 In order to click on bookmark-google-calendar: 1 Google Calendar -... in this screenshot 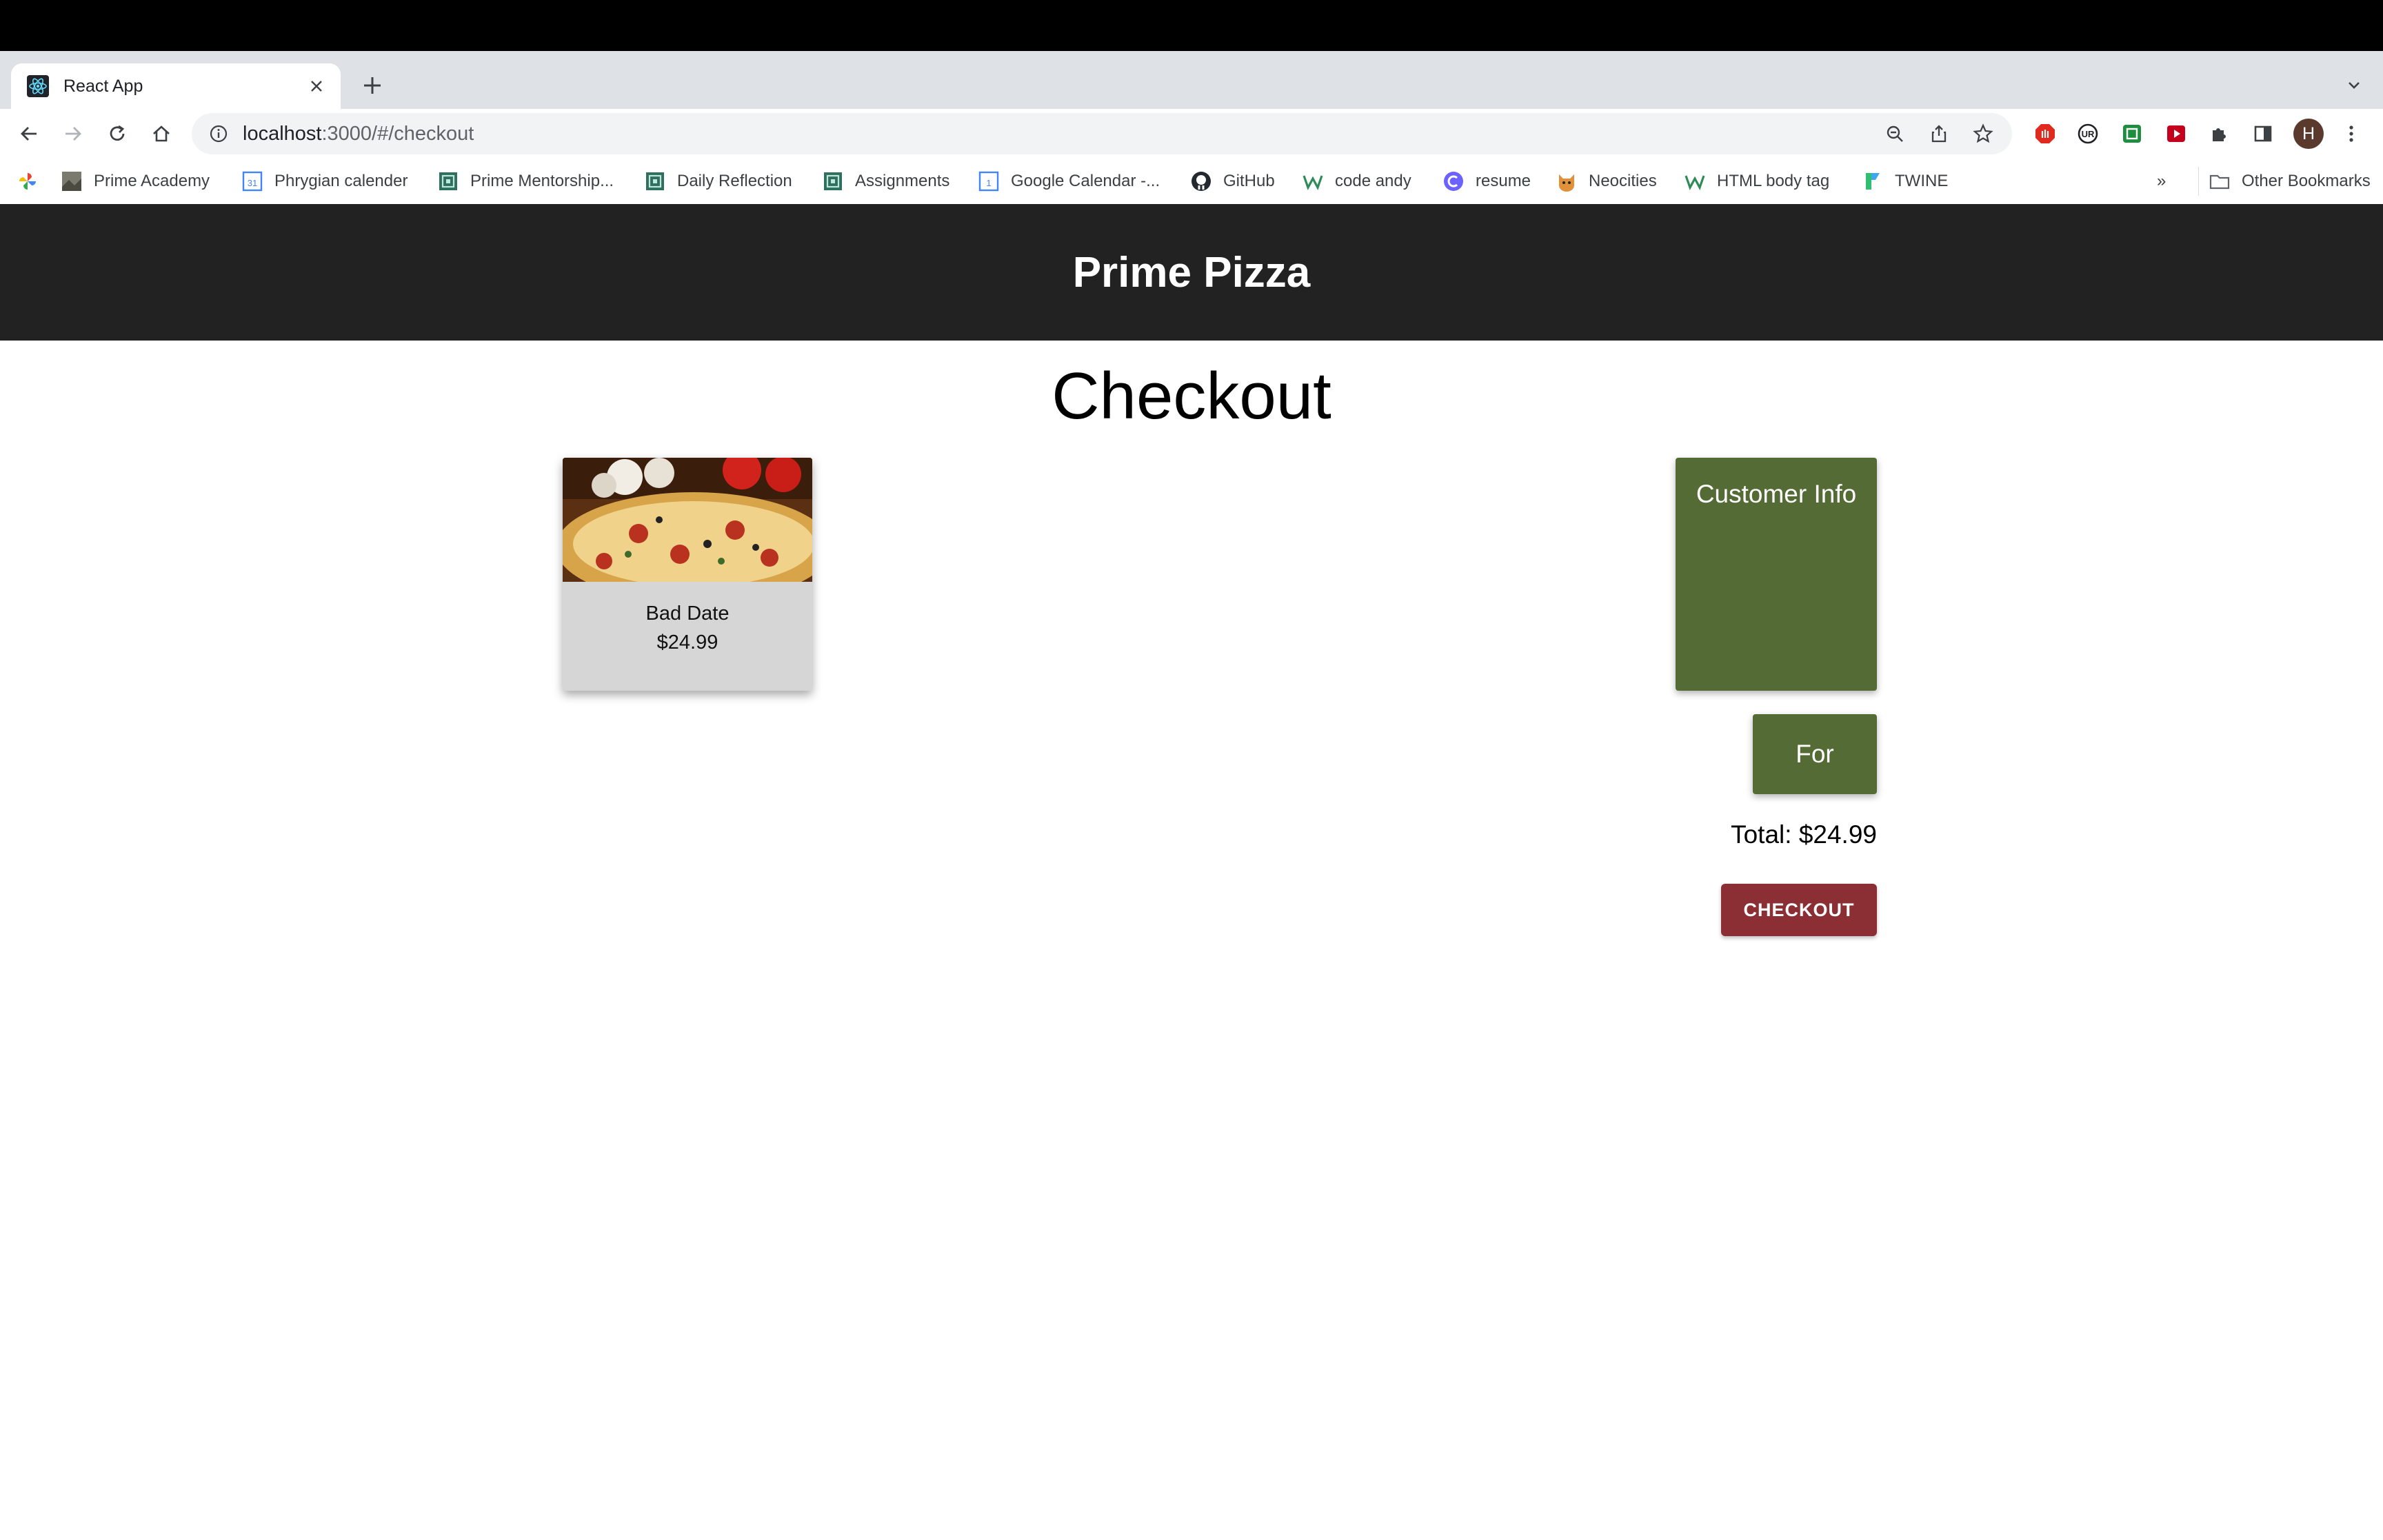, I will do `click(1069, 182)`.